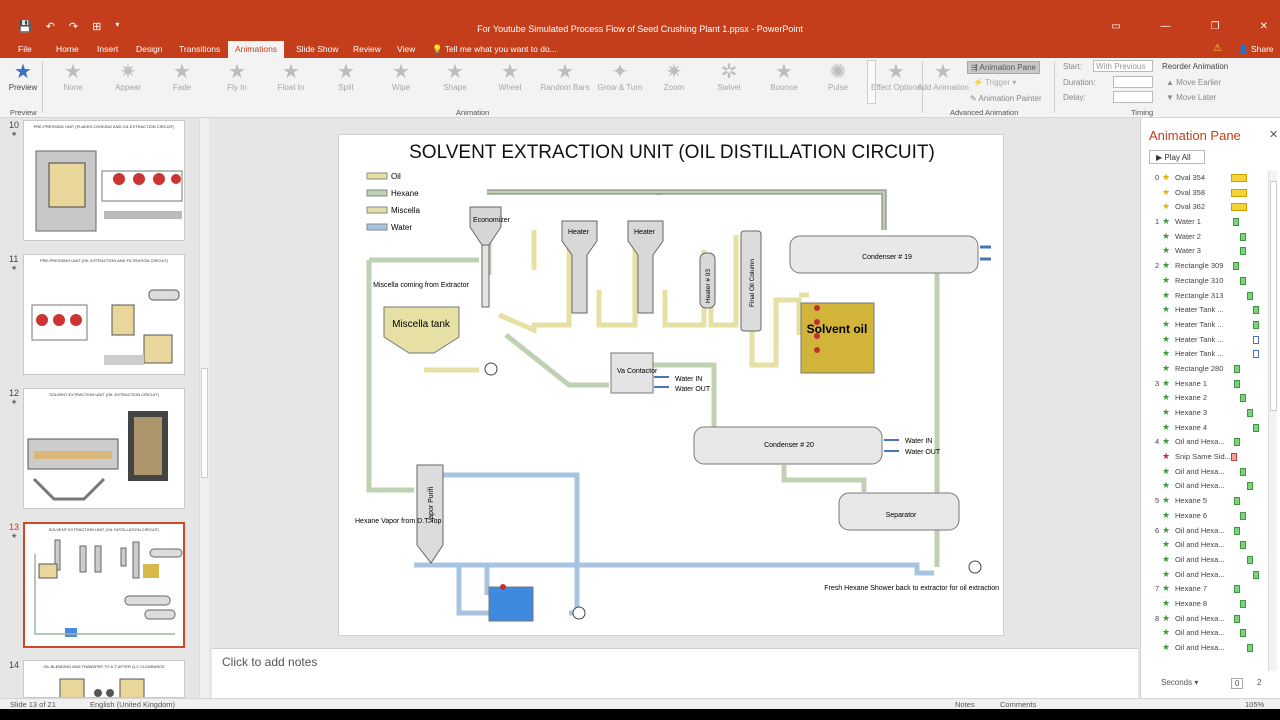  Describe the element at coordinates (994, 82) in the screenshot. I see `trigger-button: ⚡ Trigger ▾` at that location.